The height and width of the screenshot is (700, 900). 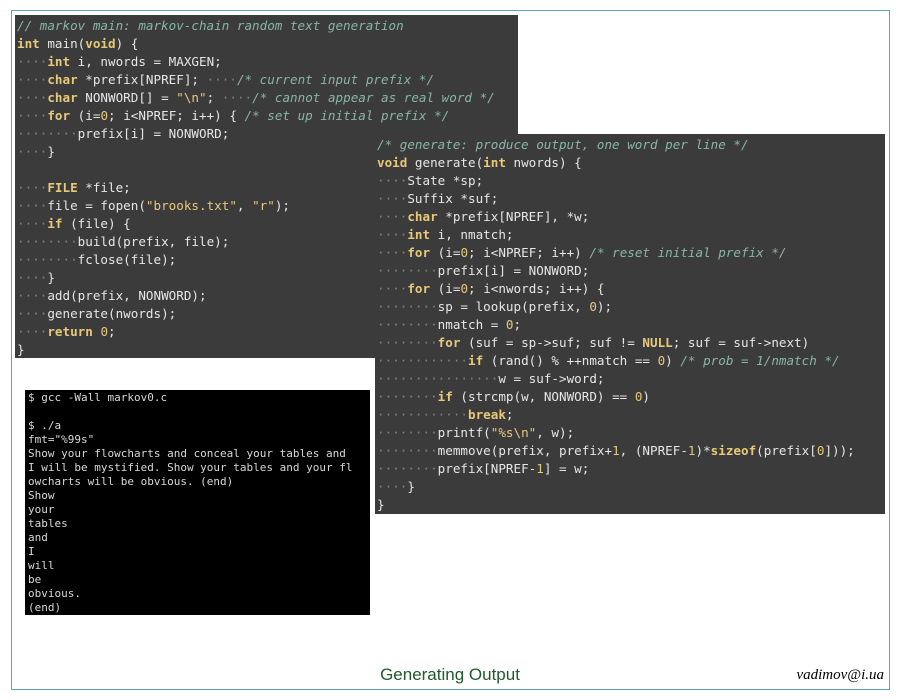 What do you see at coordinates (840, 675) in the screenshot?
I see `author-email: vadimov@i.ua` at bounding box center [840, 675].